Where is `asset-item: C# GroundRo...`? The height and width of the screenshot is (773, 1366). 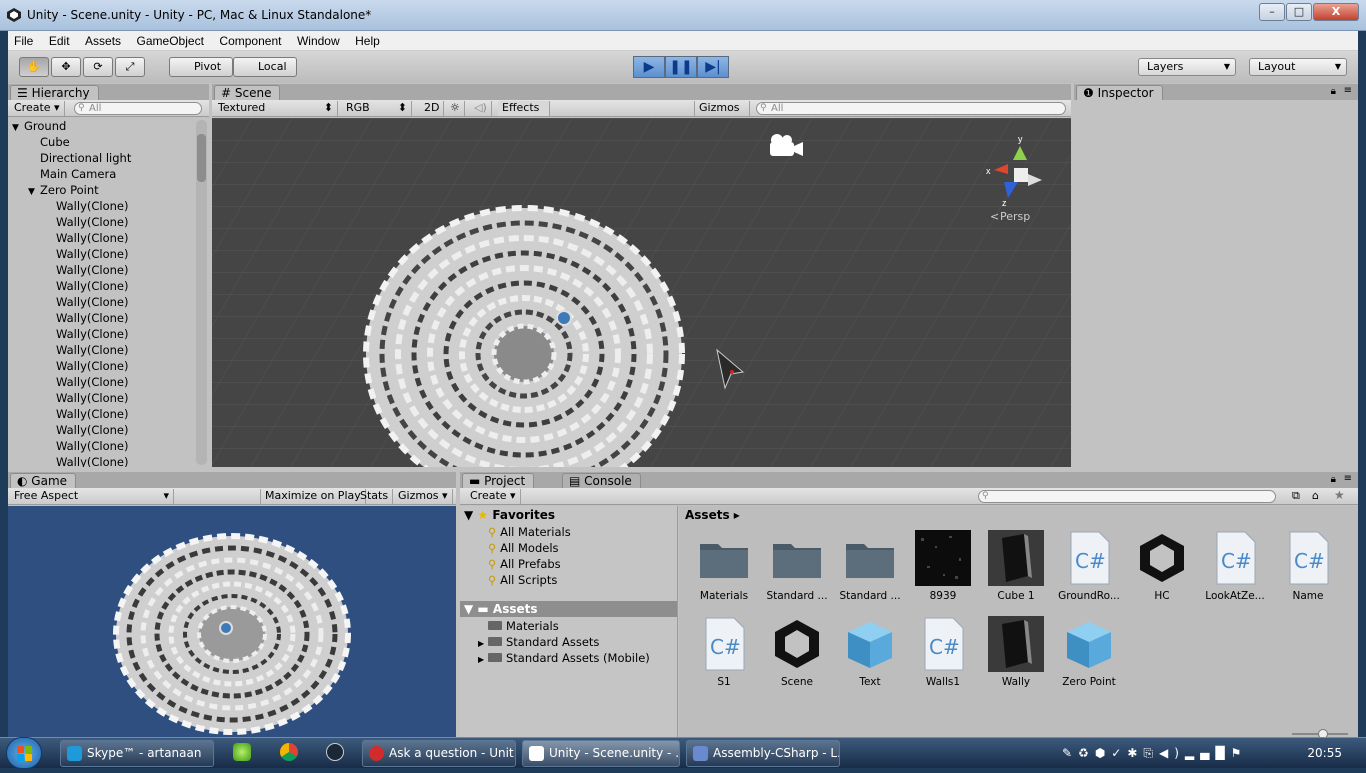
asset-item: C# GroundRo... is located at coordinates (1089, 566).